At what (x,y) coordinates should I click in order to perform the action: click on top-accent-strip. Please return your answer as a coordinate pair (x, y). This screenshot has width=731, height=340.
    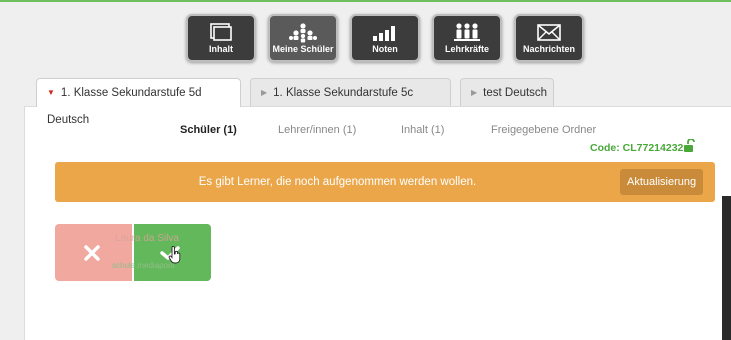
    Looking at the image, I should click on (365, 1).